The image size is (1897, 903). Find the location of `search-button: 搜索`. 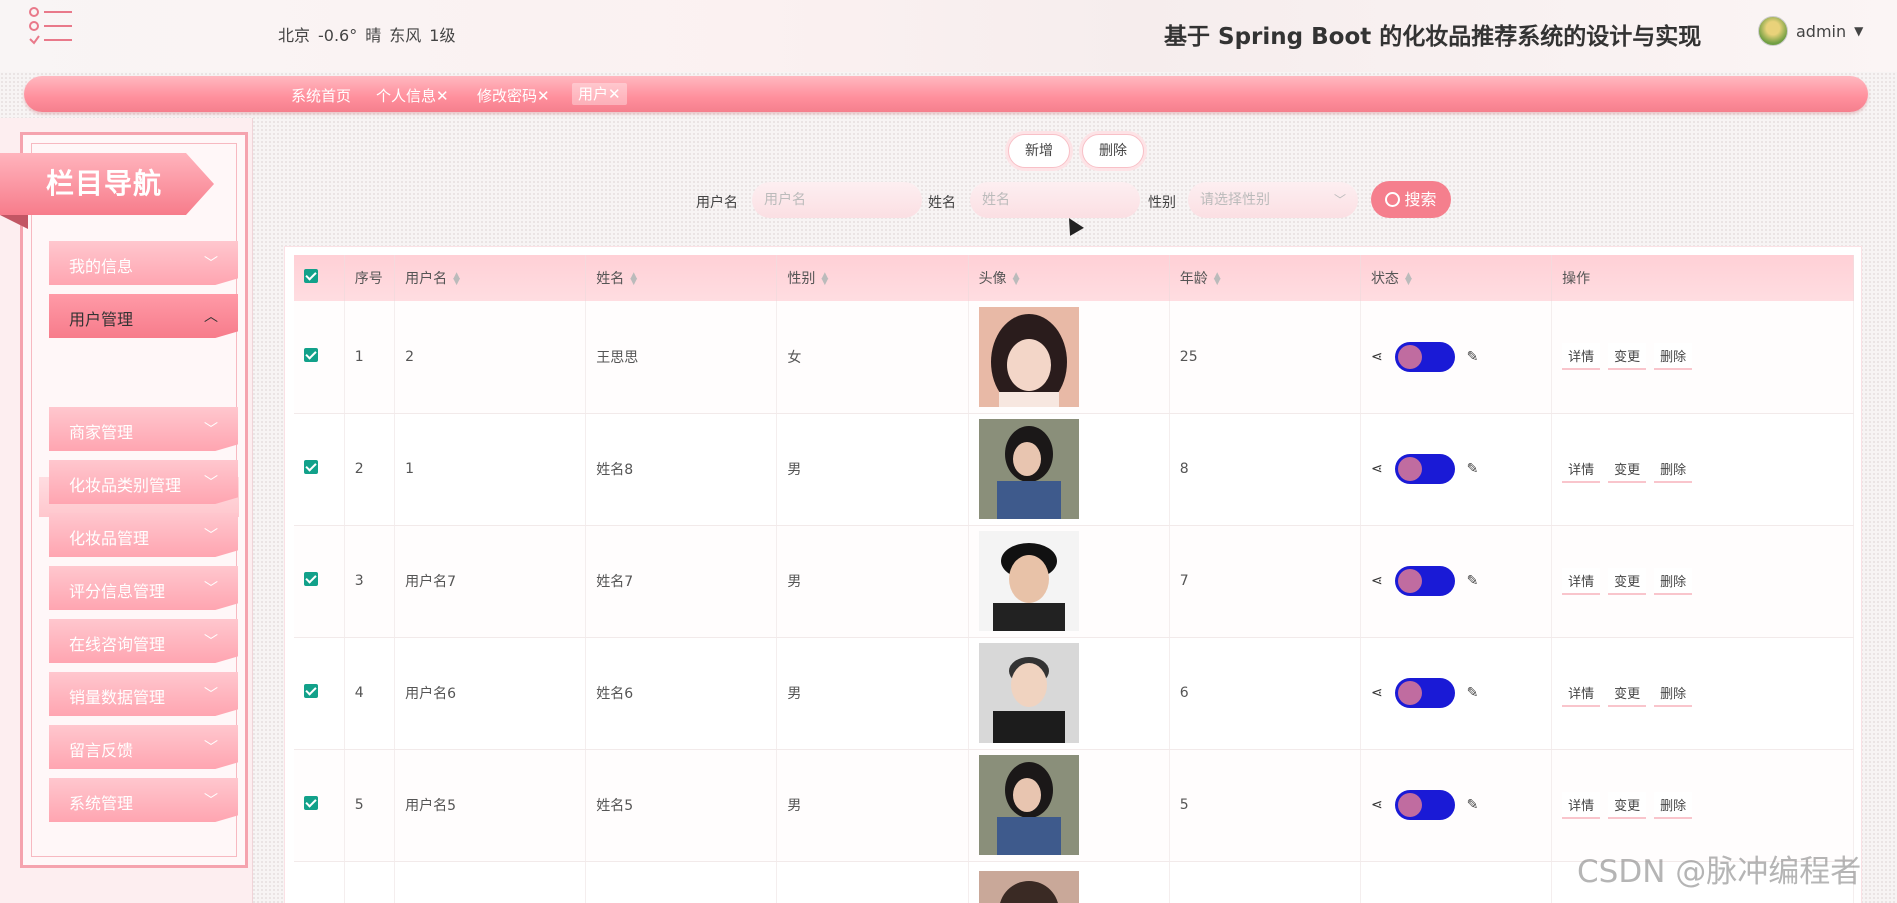

search-button: 搜索 is located at coordinates (1411, 199).